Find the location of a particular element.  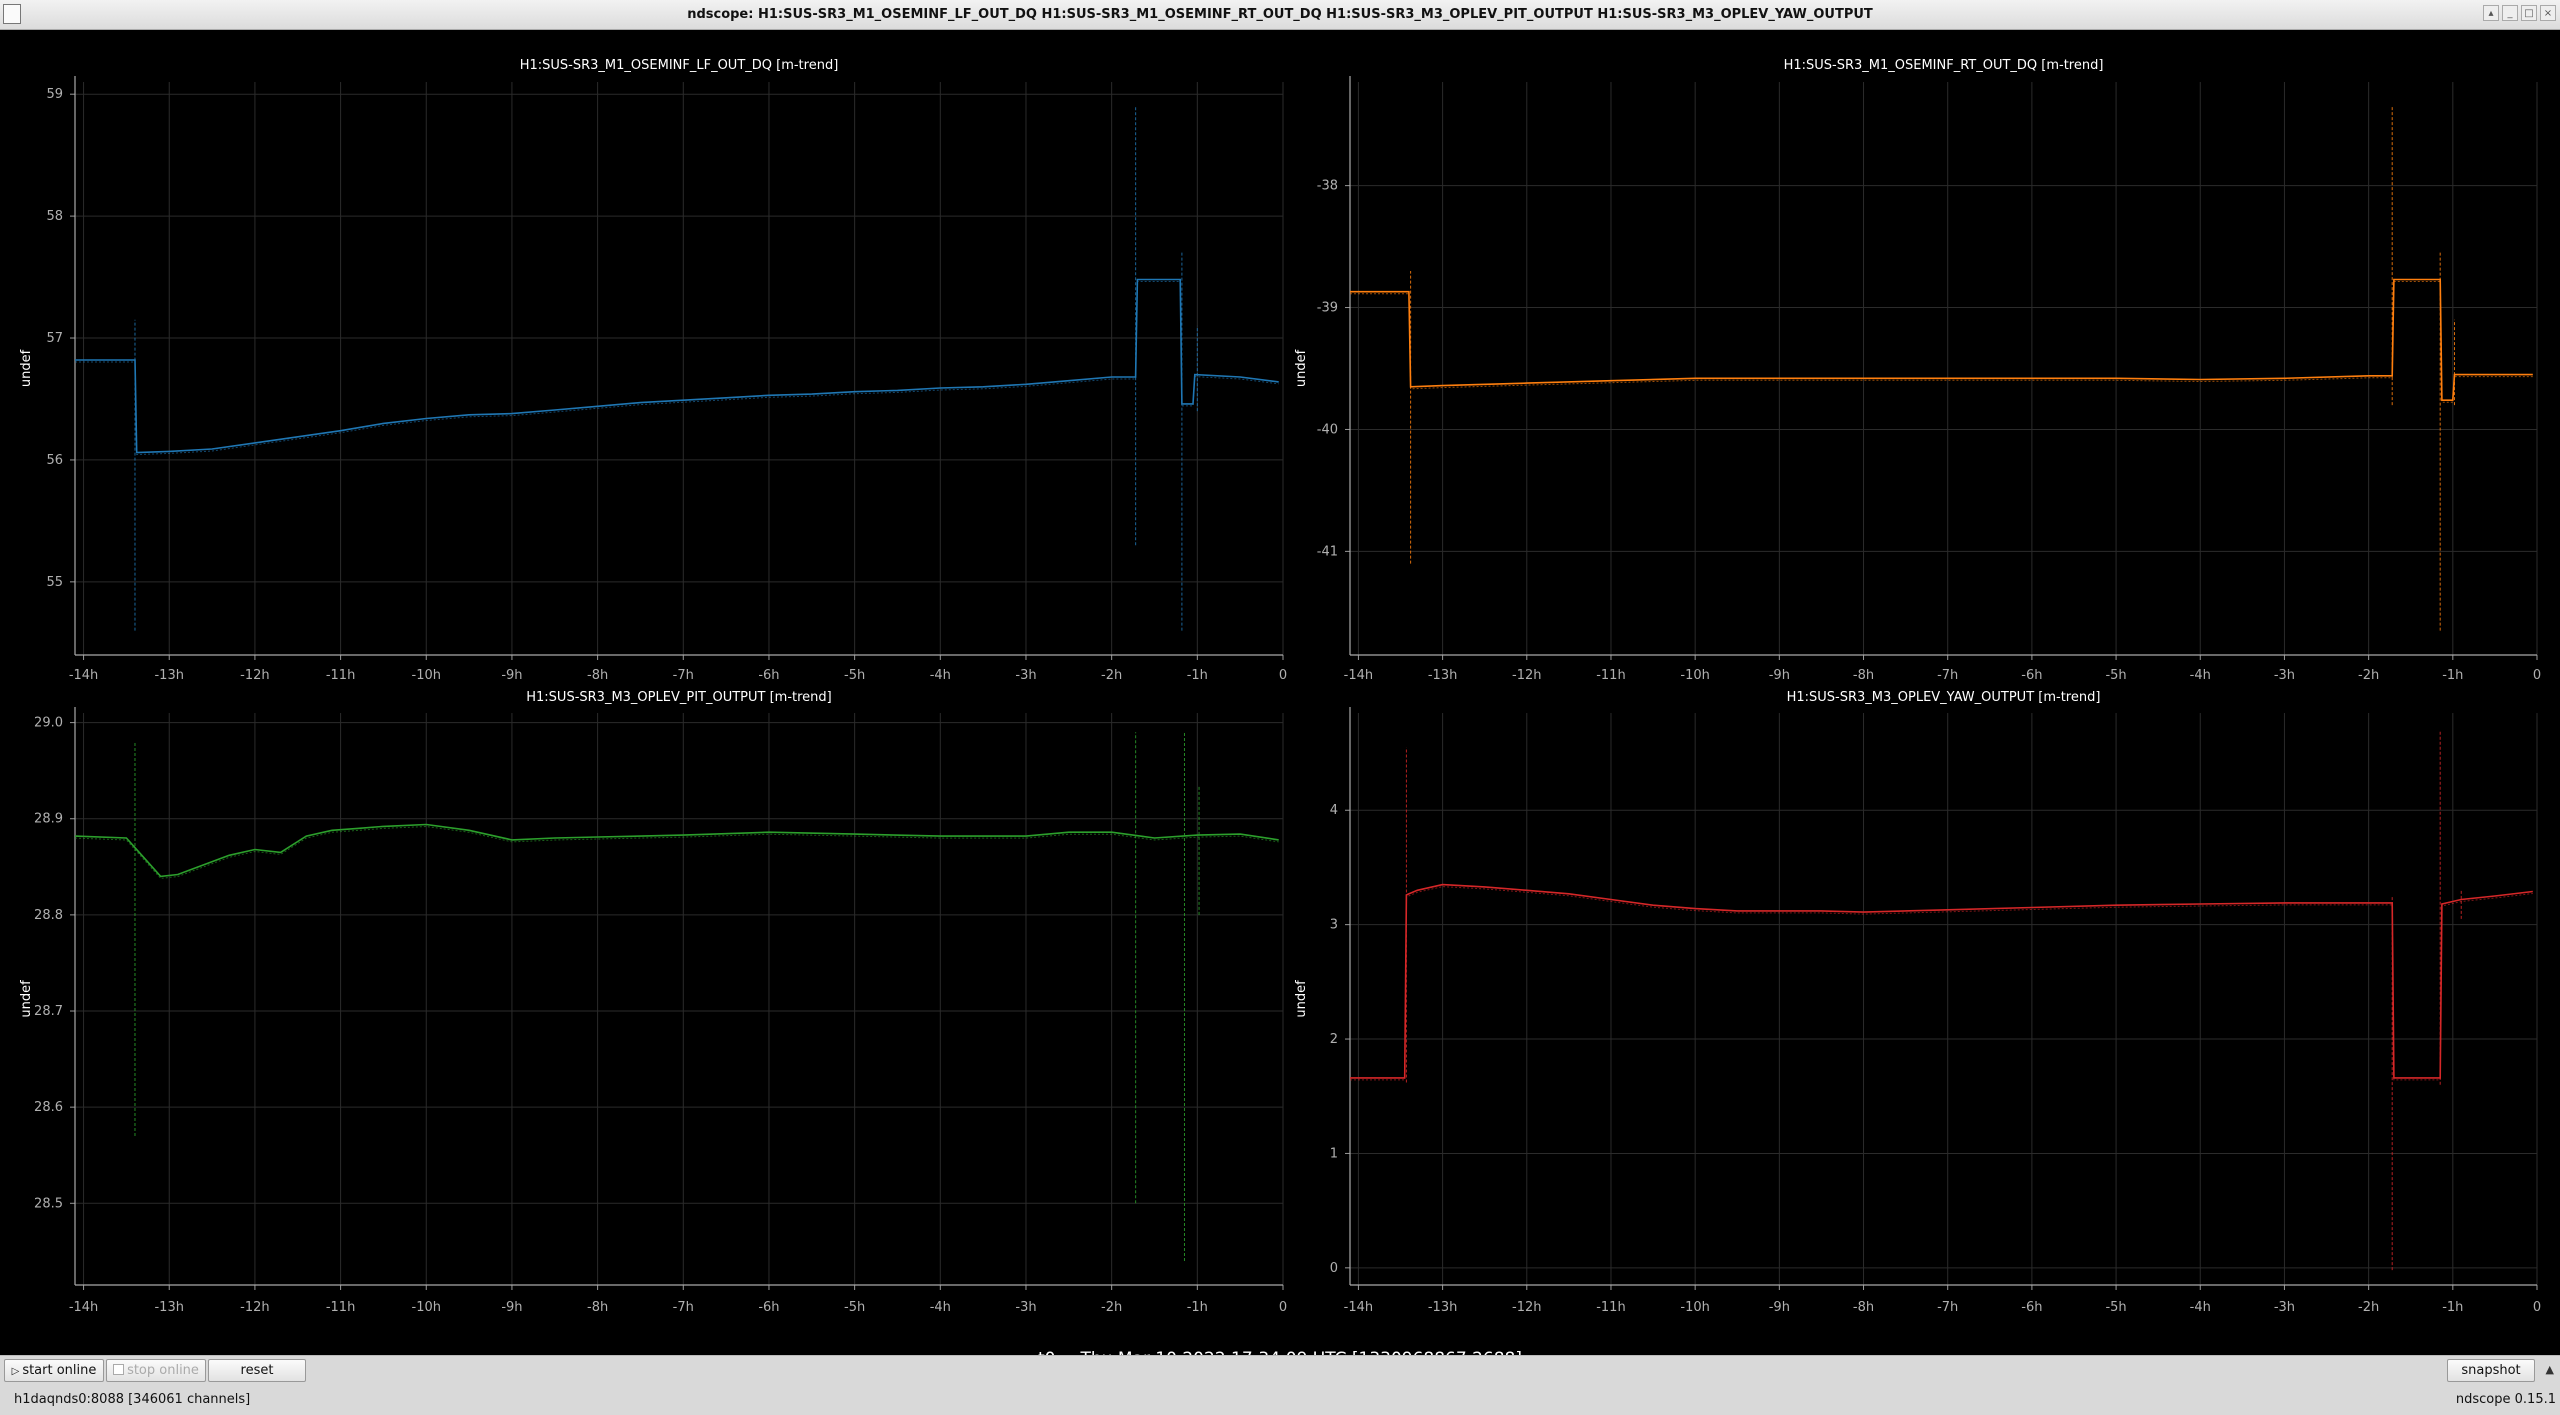

y-tick-label: 0 is located at coordinates (1334, 1268).